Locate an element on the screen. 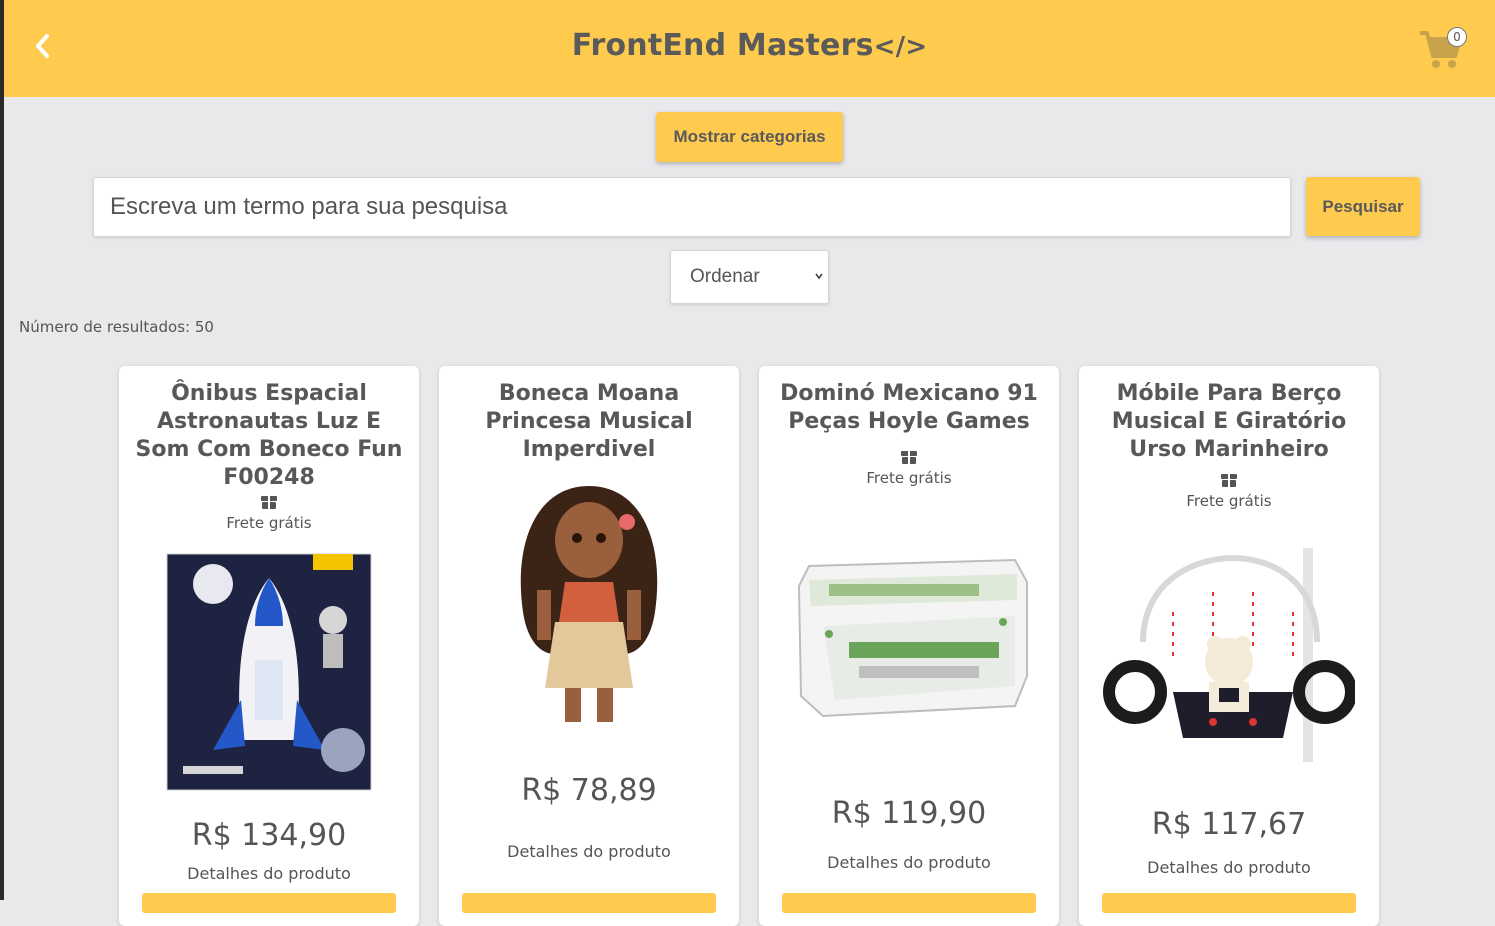 The height and width of the screenshot is (926, 1495). sort-select: Ordenar is located at coordinates (749, 277).